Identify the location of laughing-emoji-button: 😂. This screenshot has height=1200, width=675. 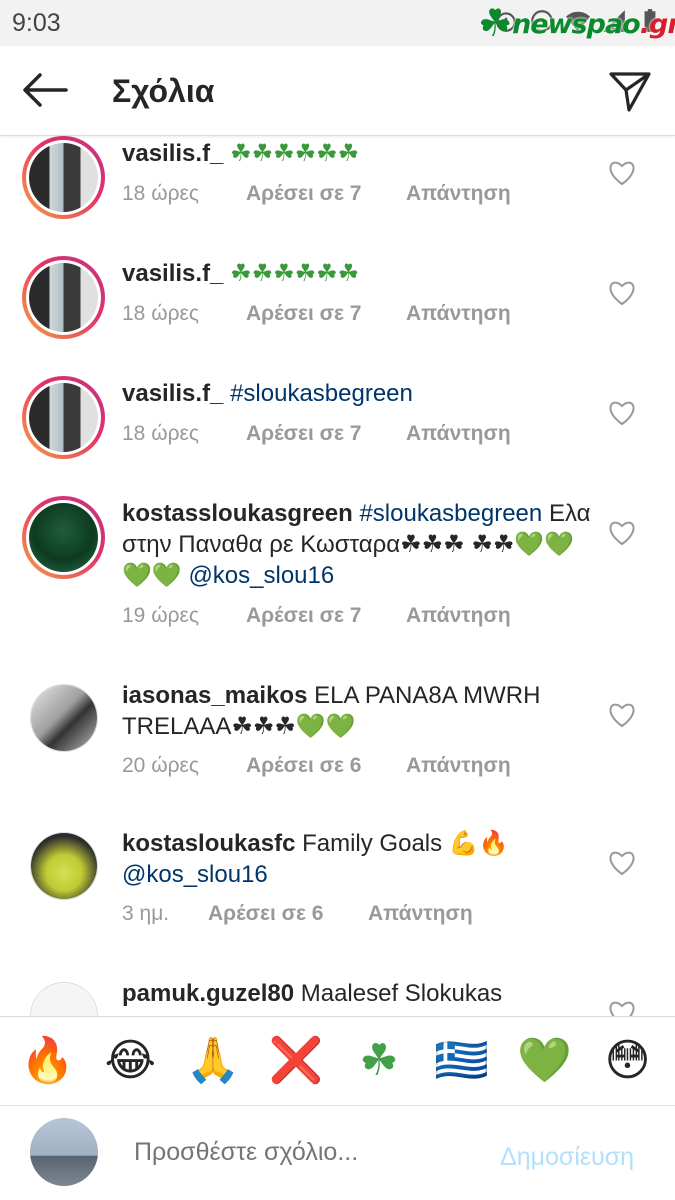
(130, 1061).